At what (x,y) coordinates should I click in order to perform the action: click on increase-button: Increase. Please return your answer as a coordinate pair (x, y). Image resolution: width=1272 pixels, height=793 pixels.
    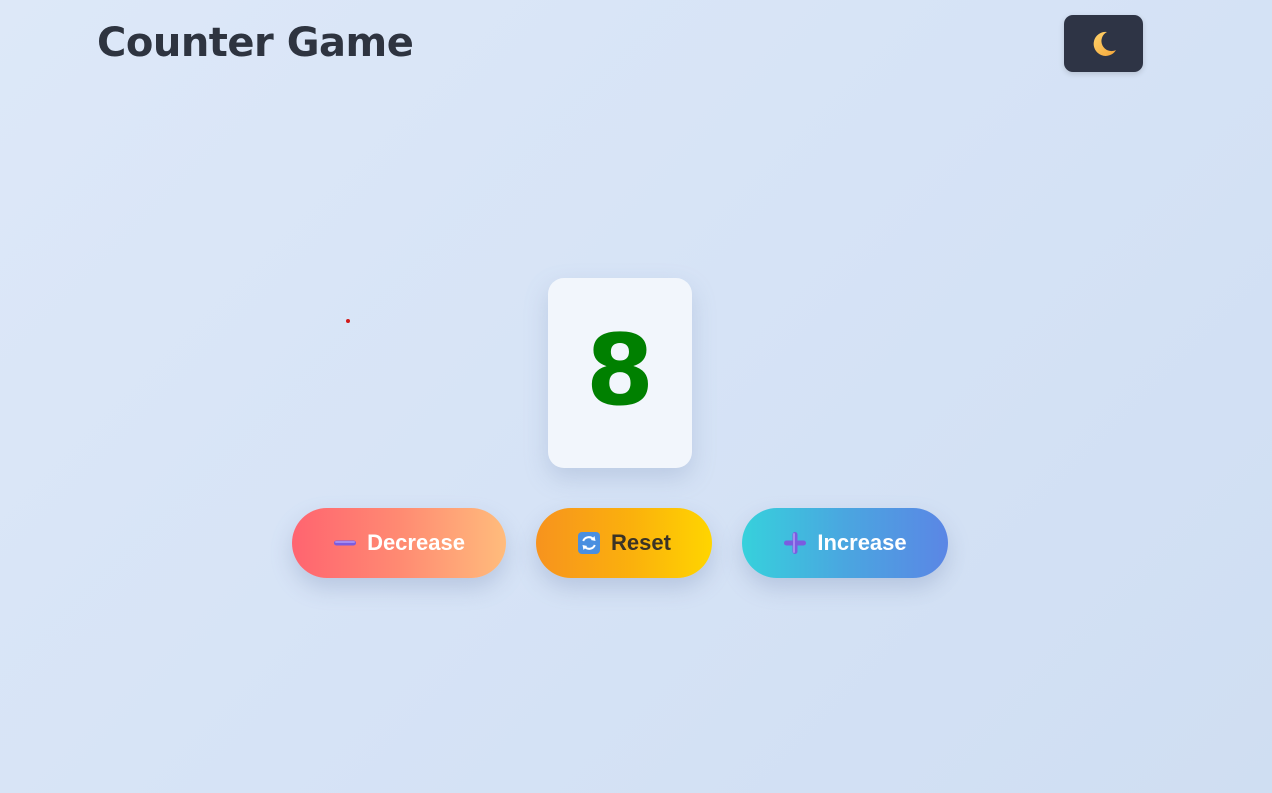
    Looking at the image, I should click on (845, 543).